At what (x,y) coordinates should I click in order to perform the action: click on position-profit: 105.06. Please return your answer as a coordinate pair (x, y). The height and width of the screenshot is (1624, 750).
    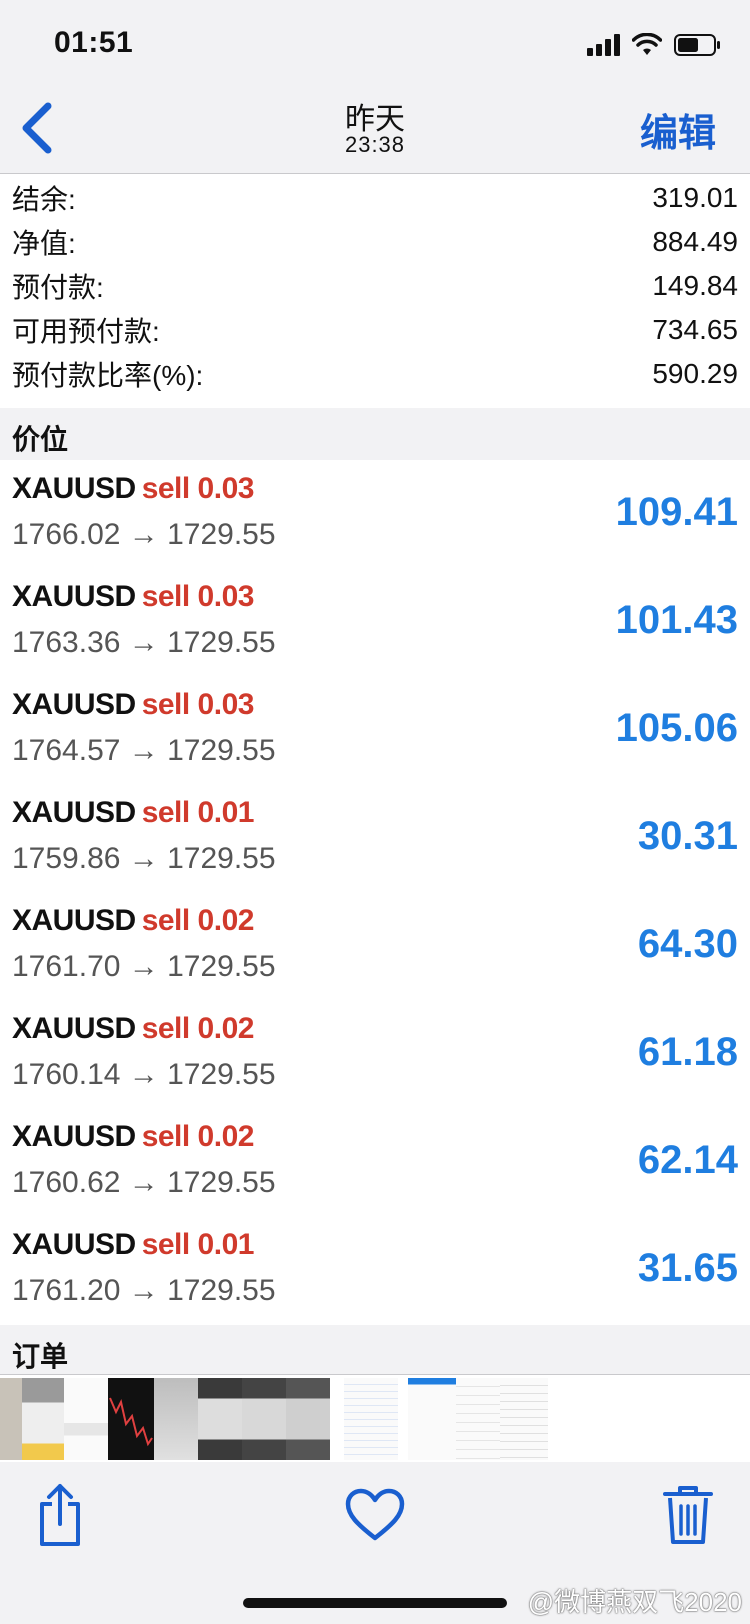
    Looking at the image, I should click on (676, 728).